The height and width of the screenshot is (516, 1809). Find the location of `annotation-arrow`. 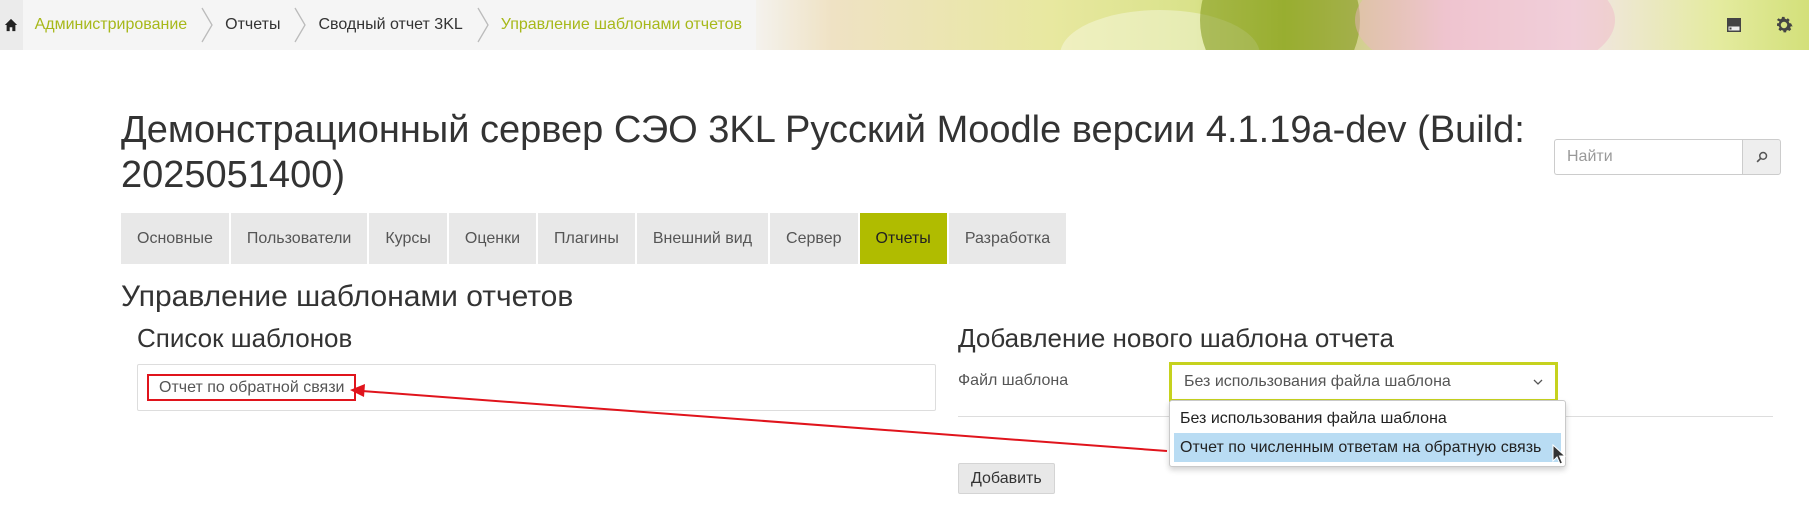

annotation-arrow is located at coordinates (759, 418).